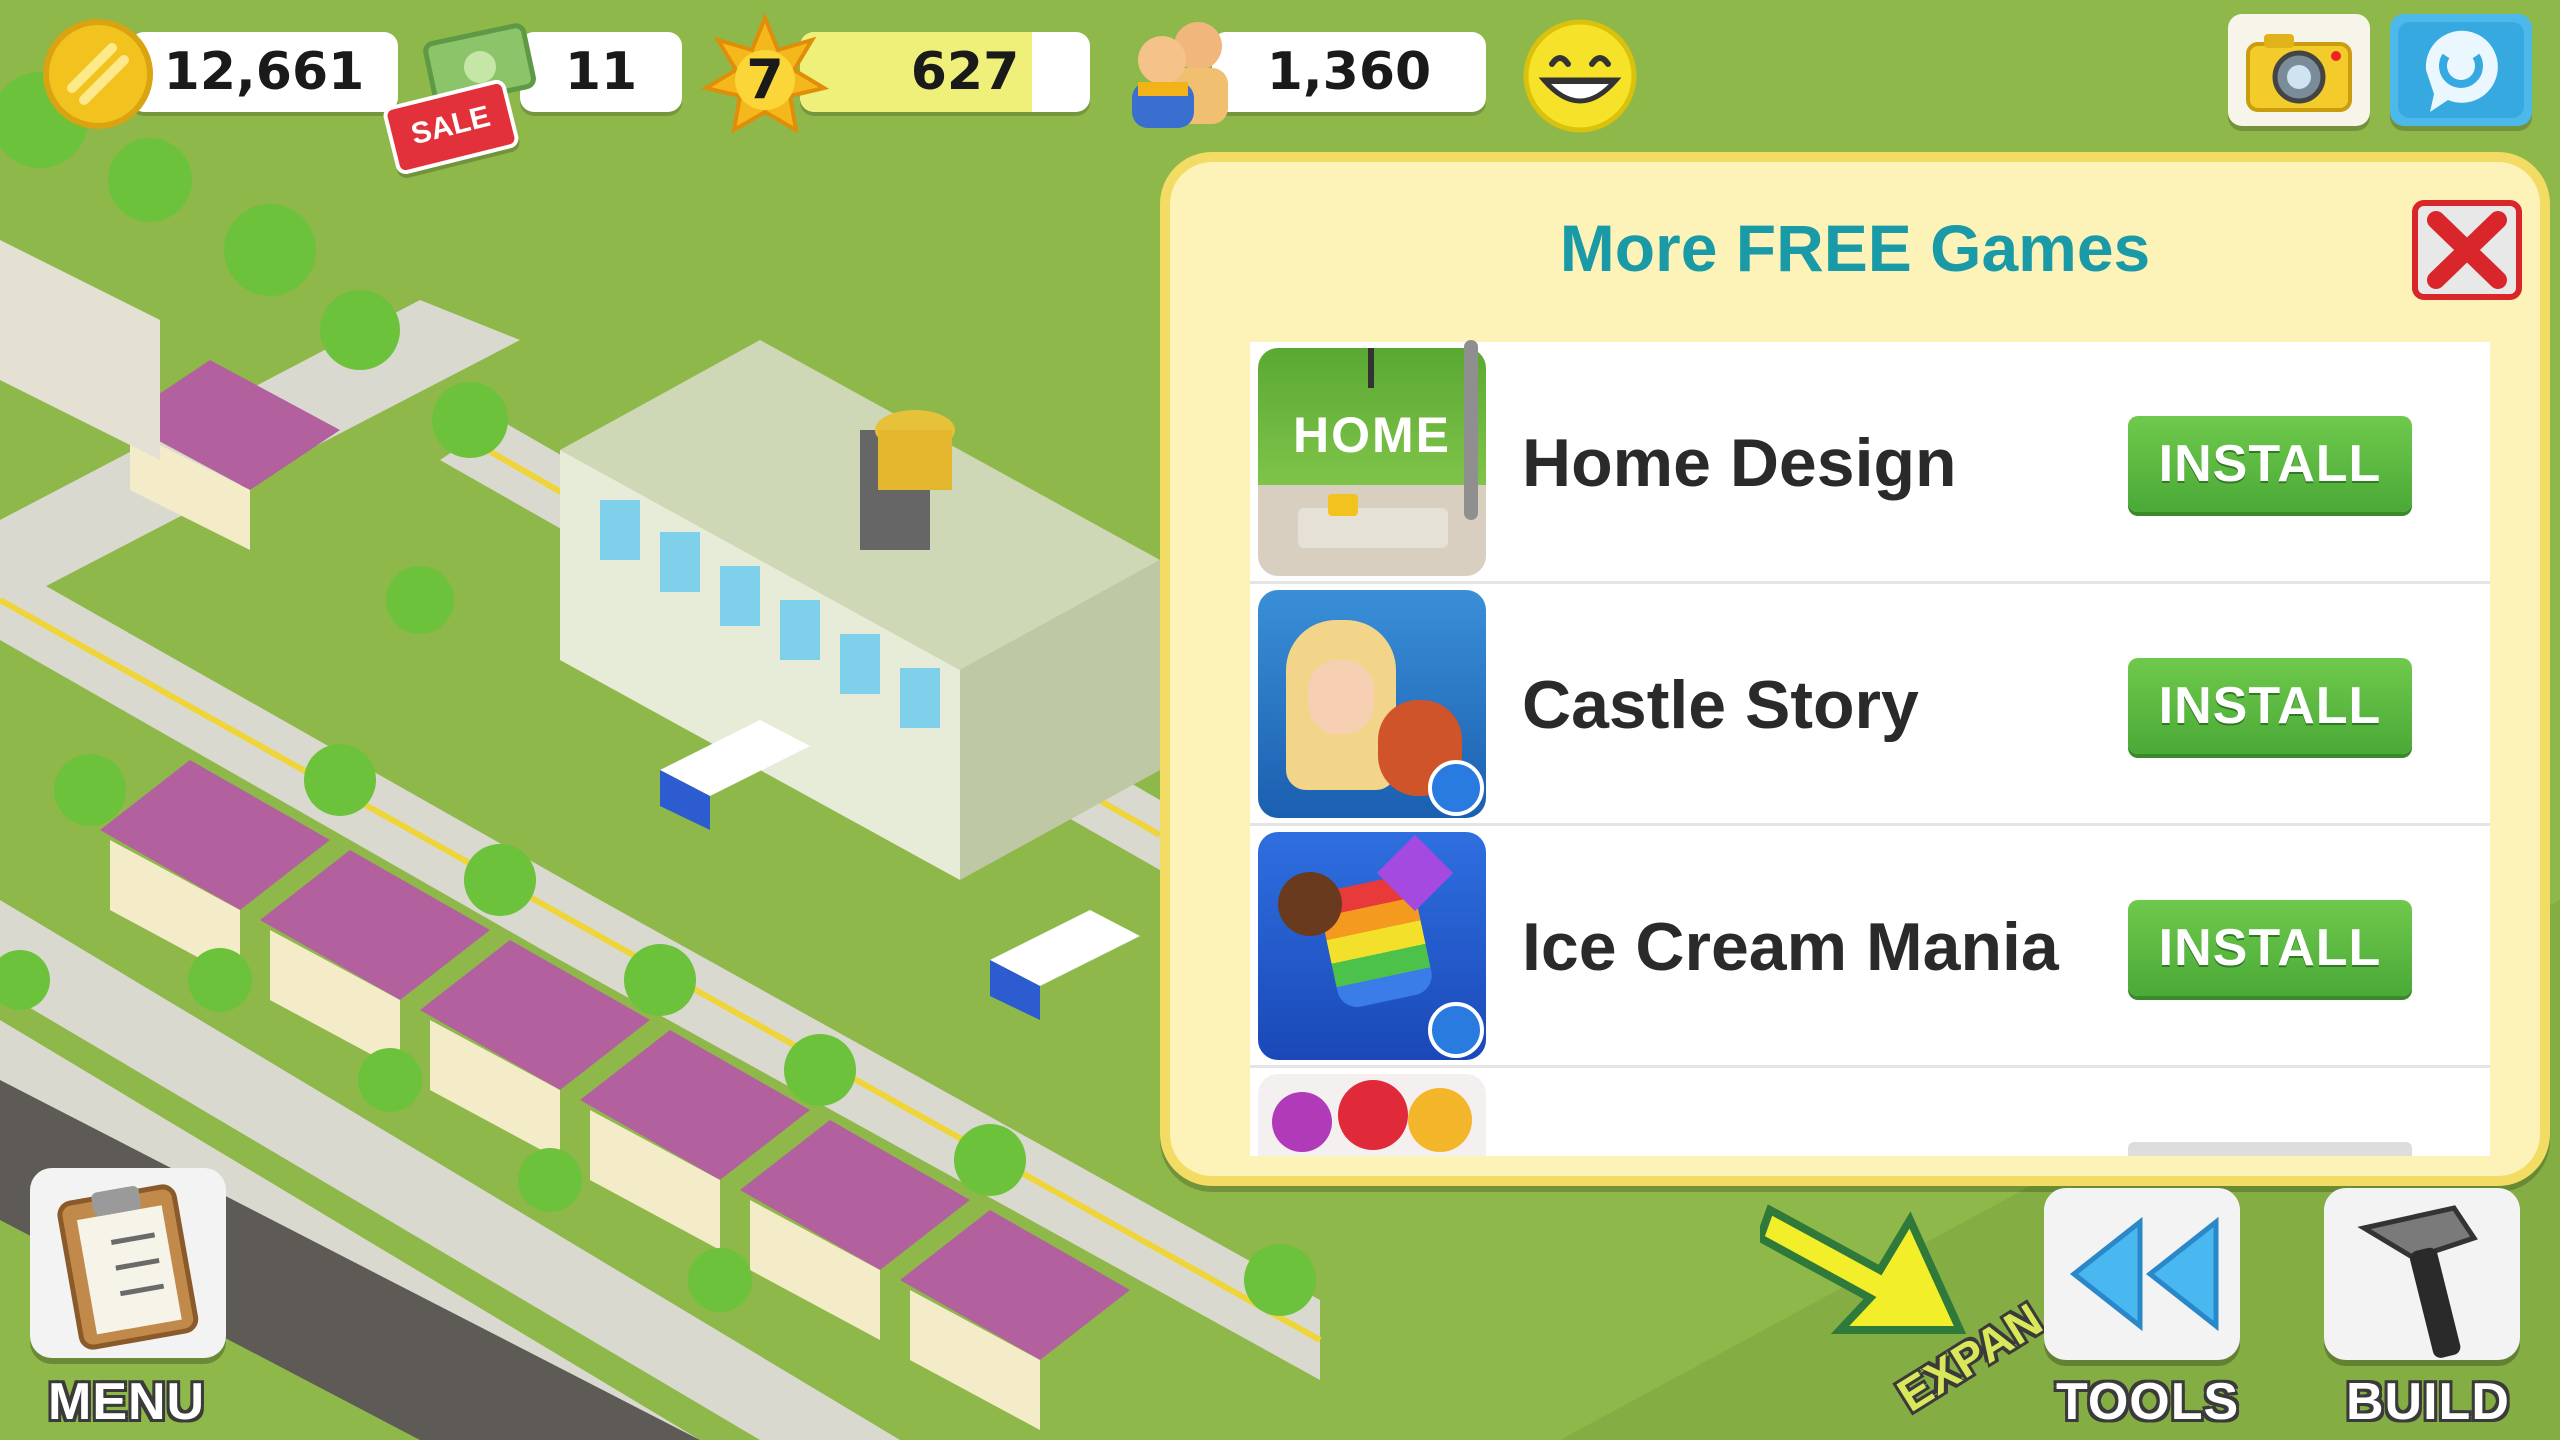 The image size is (2560, 1440). I want to click on coins-counter: 12,661, so click(264, 72).